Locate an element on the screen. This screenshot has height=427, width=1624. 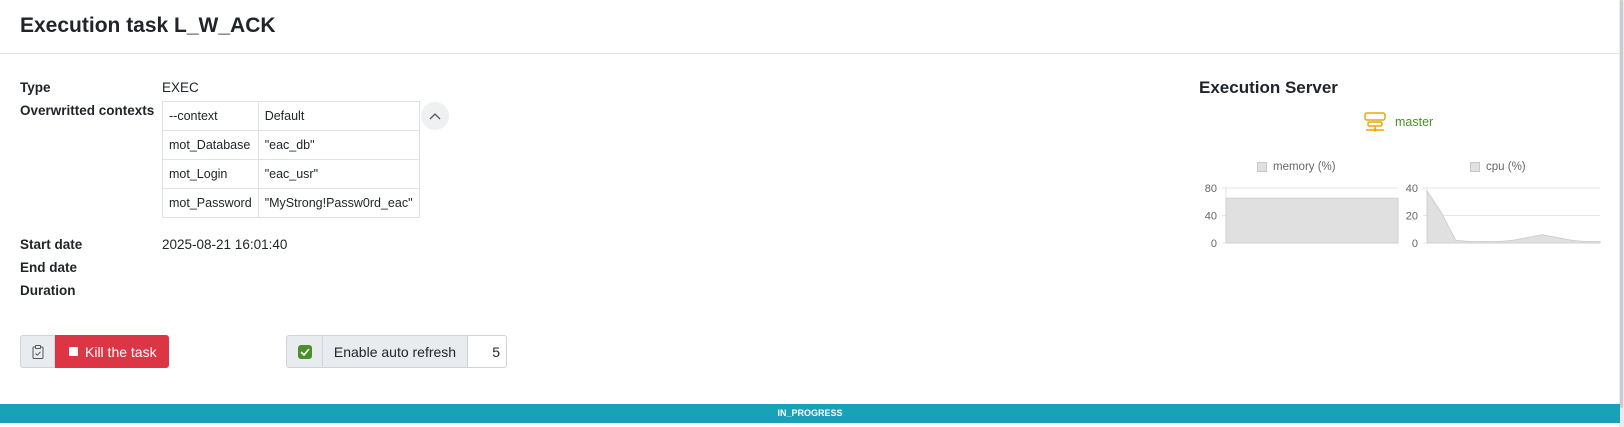
stop-icon is located at coordinates (73, 351).